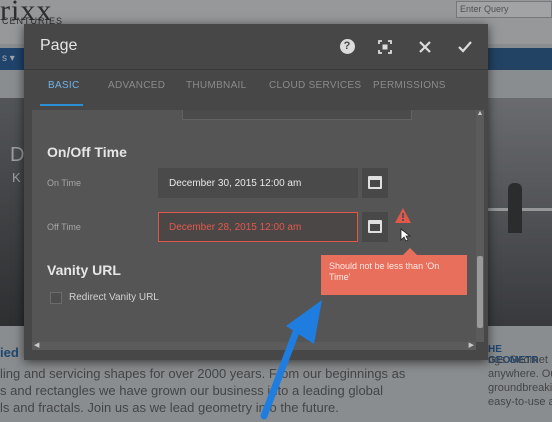 This screenshot has height=422, width=552. Describe the element at coordinates (84, 270) in the screenshot. I see `vanity-url-heading: Vanity URL` at that location.